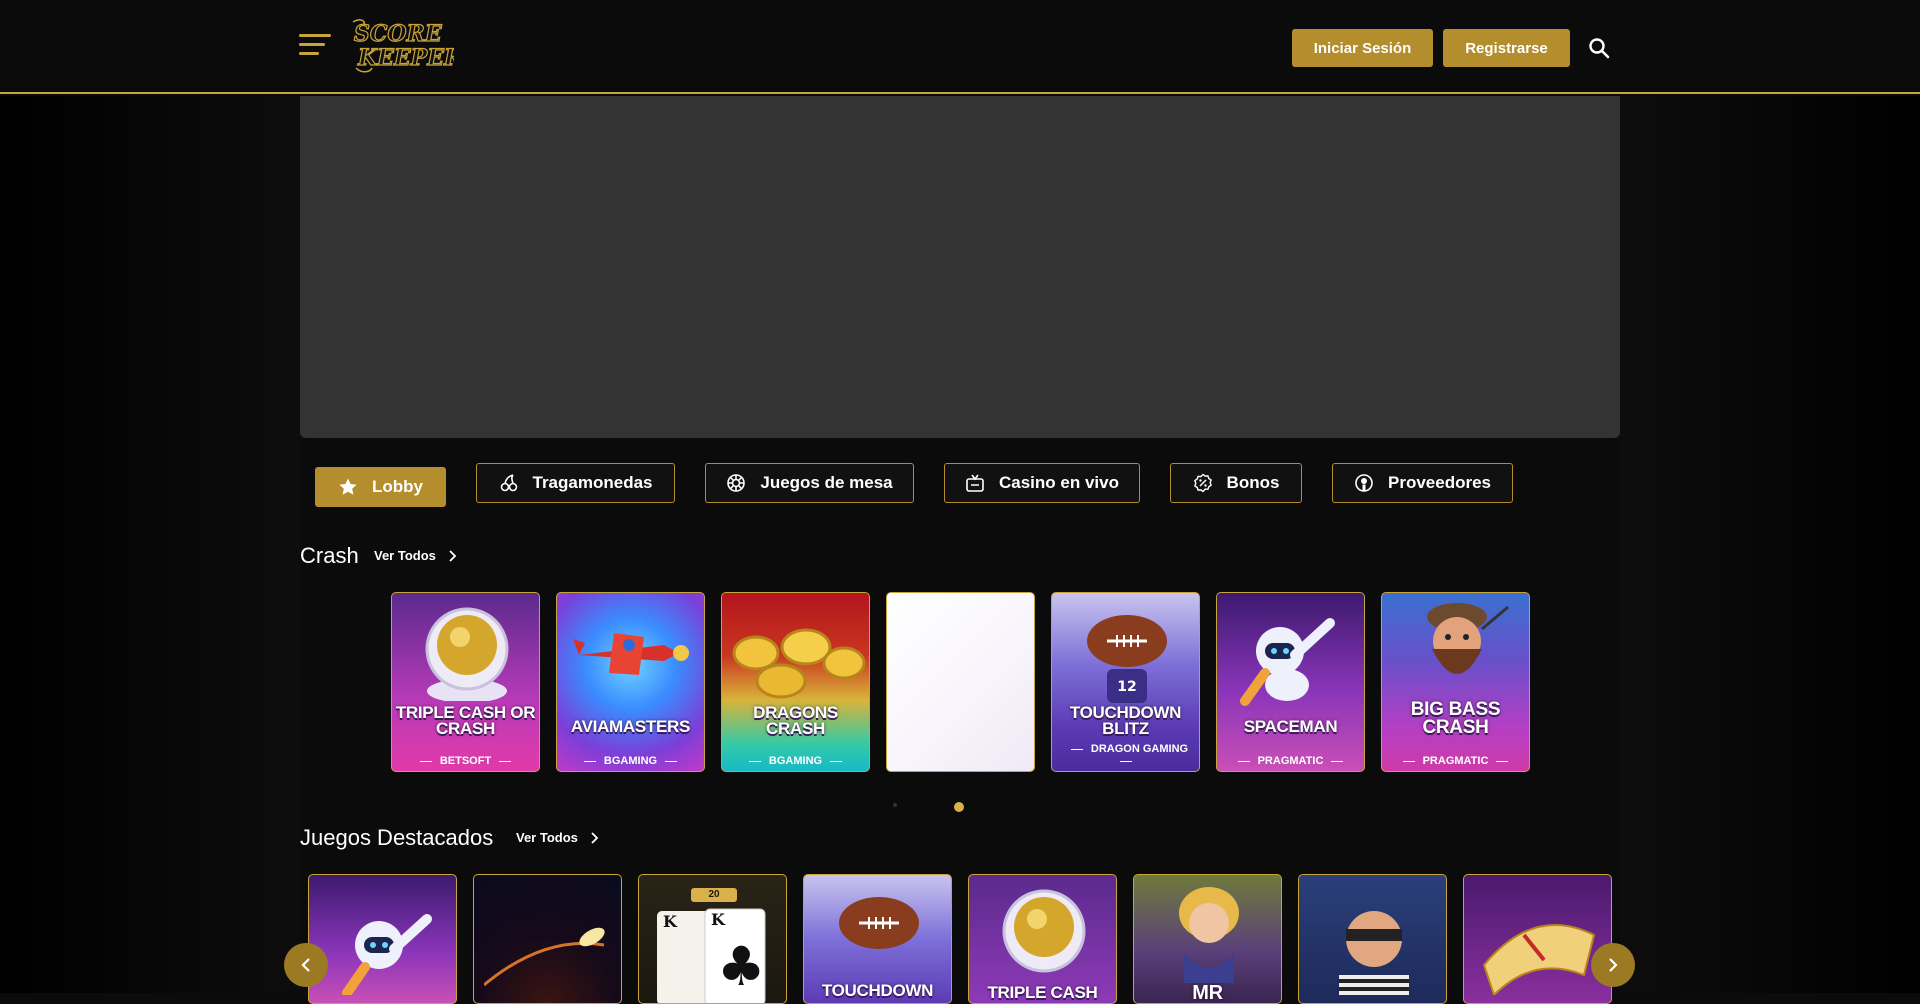 Image resolution: width=1920 pixels, height=1004 pixels. I want to click on brand-logo: SCORE KEEPERS, so click(414, 45).